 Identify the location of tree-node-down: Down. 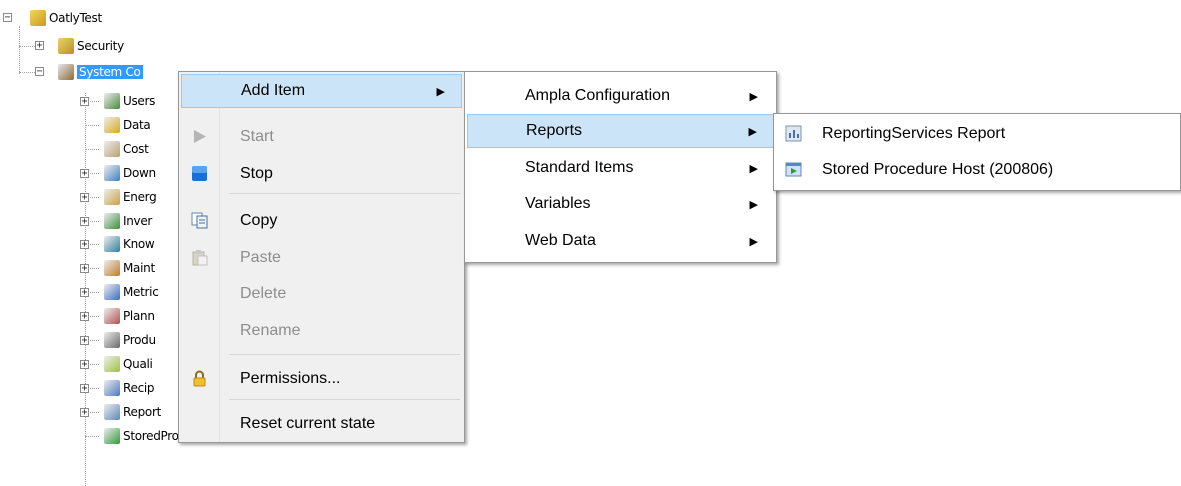
(130, 173).